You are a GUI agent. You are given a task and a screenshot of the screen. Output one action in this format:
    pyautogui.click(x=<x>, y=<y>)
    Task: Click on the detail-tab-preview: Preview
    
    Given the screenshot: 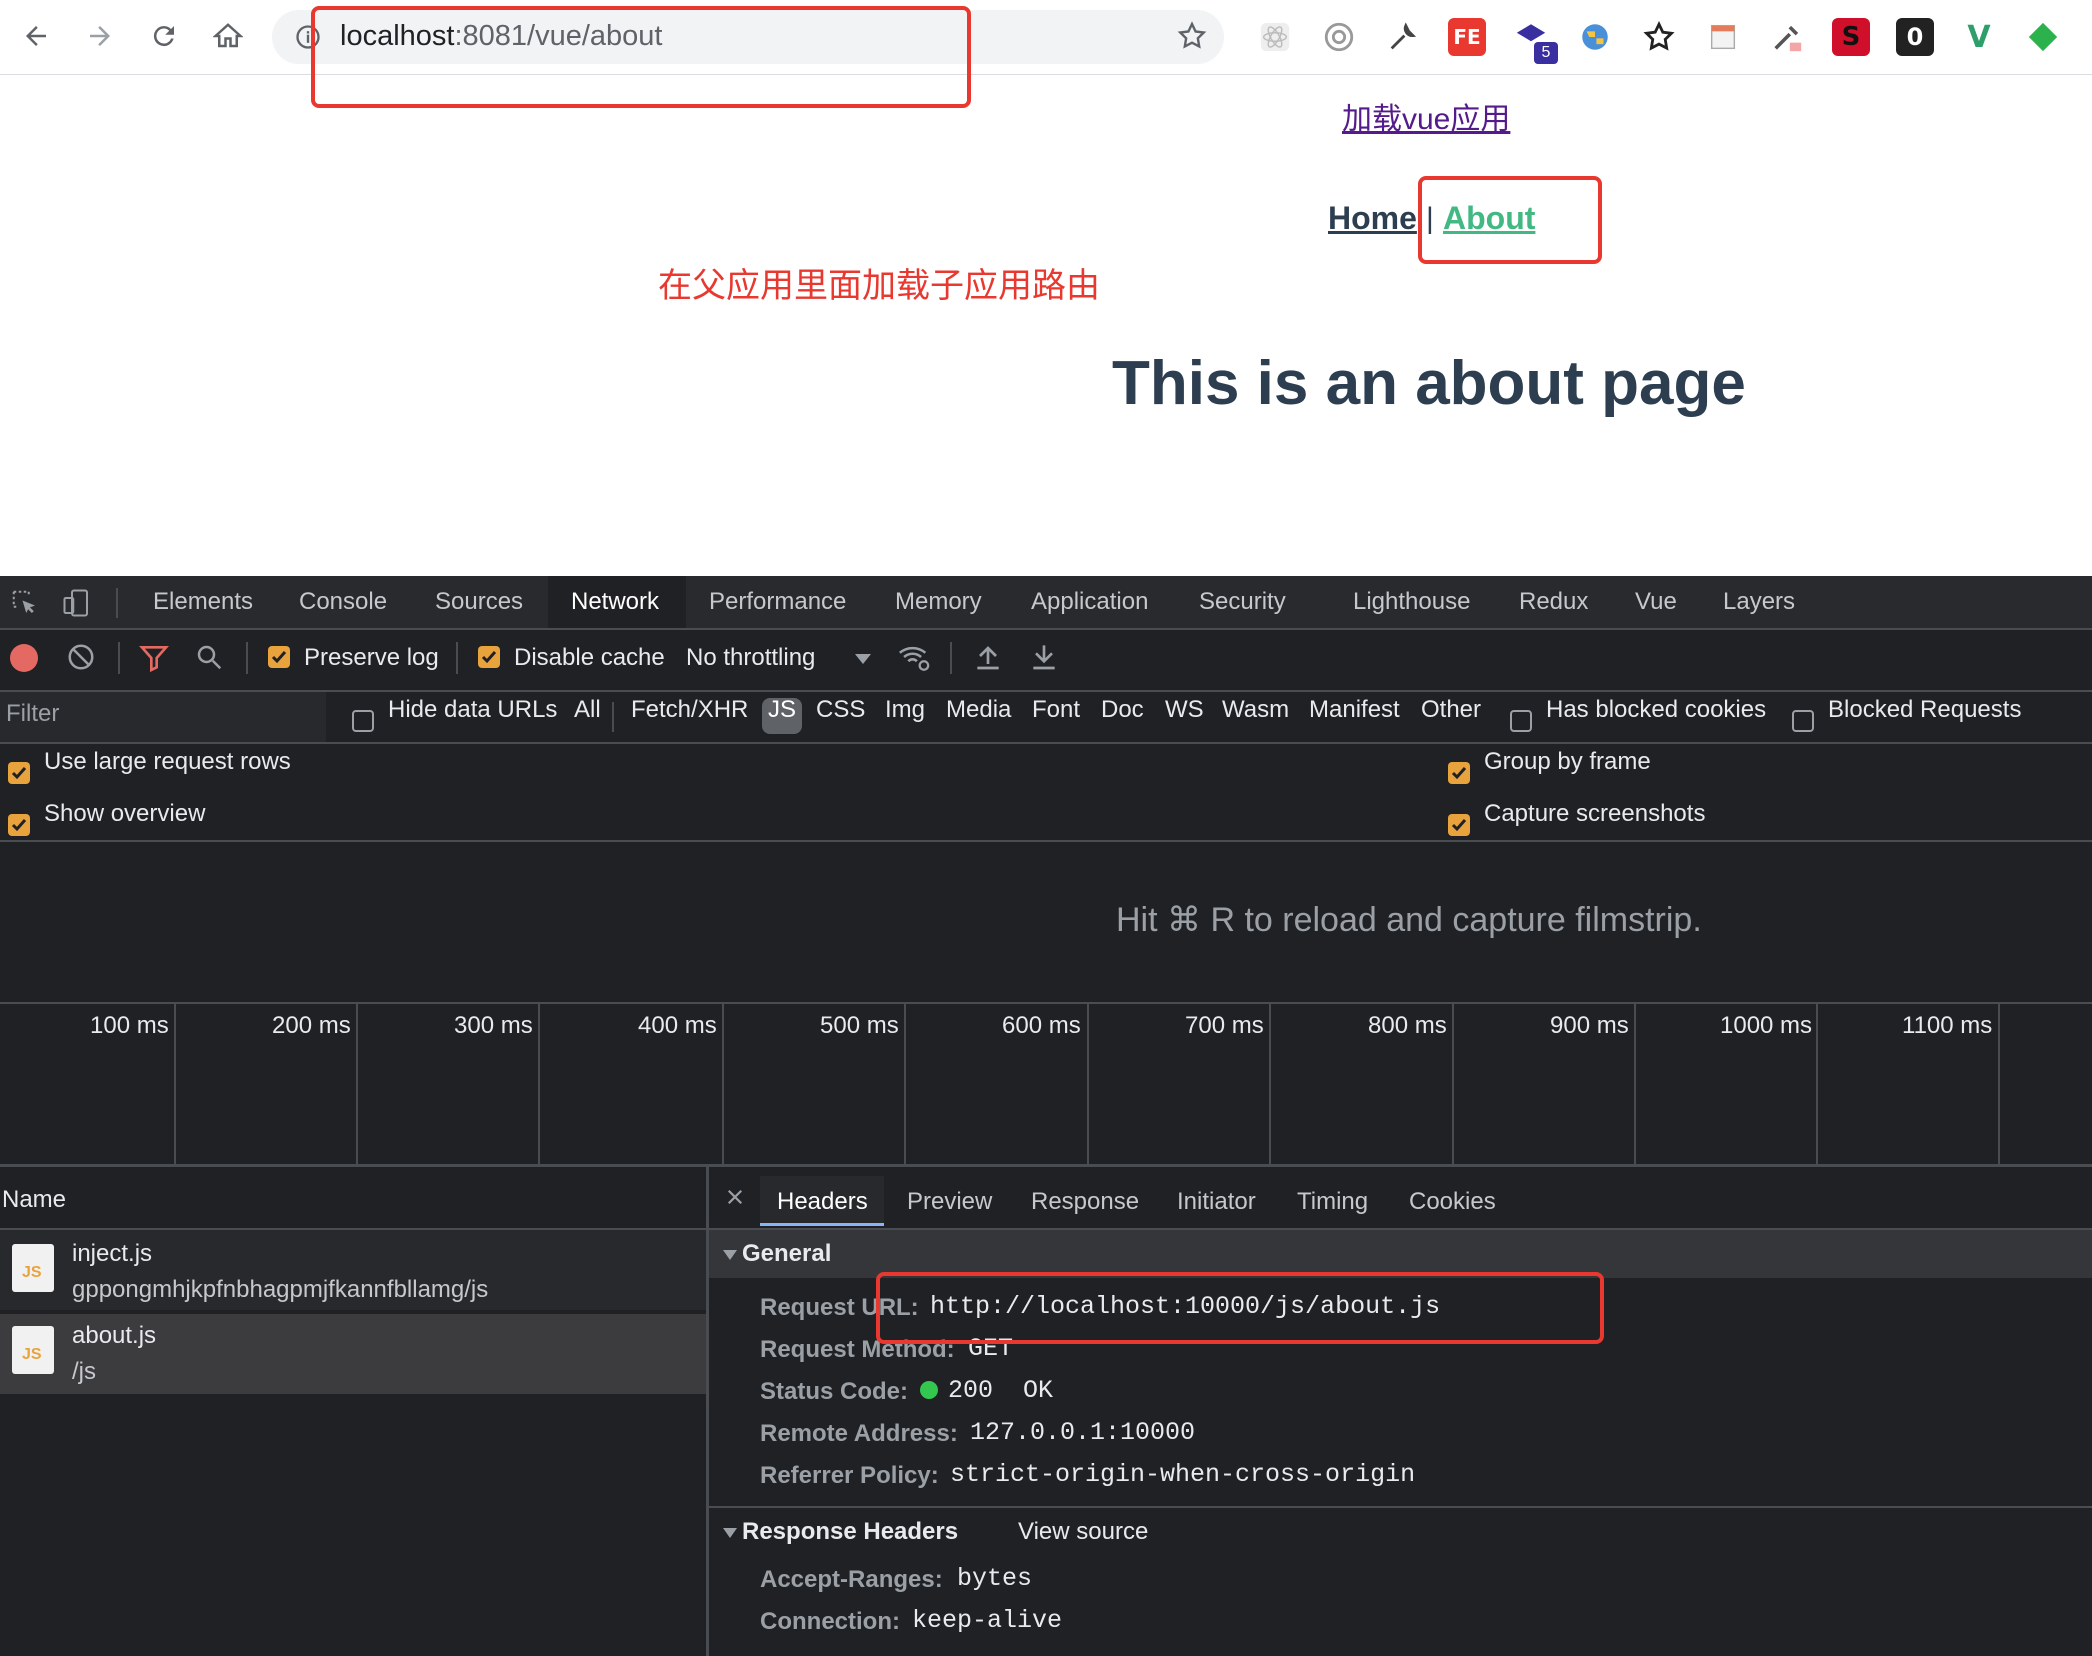 What is the action you would take?
    pyautogui.click(x=949, y=1202)
    